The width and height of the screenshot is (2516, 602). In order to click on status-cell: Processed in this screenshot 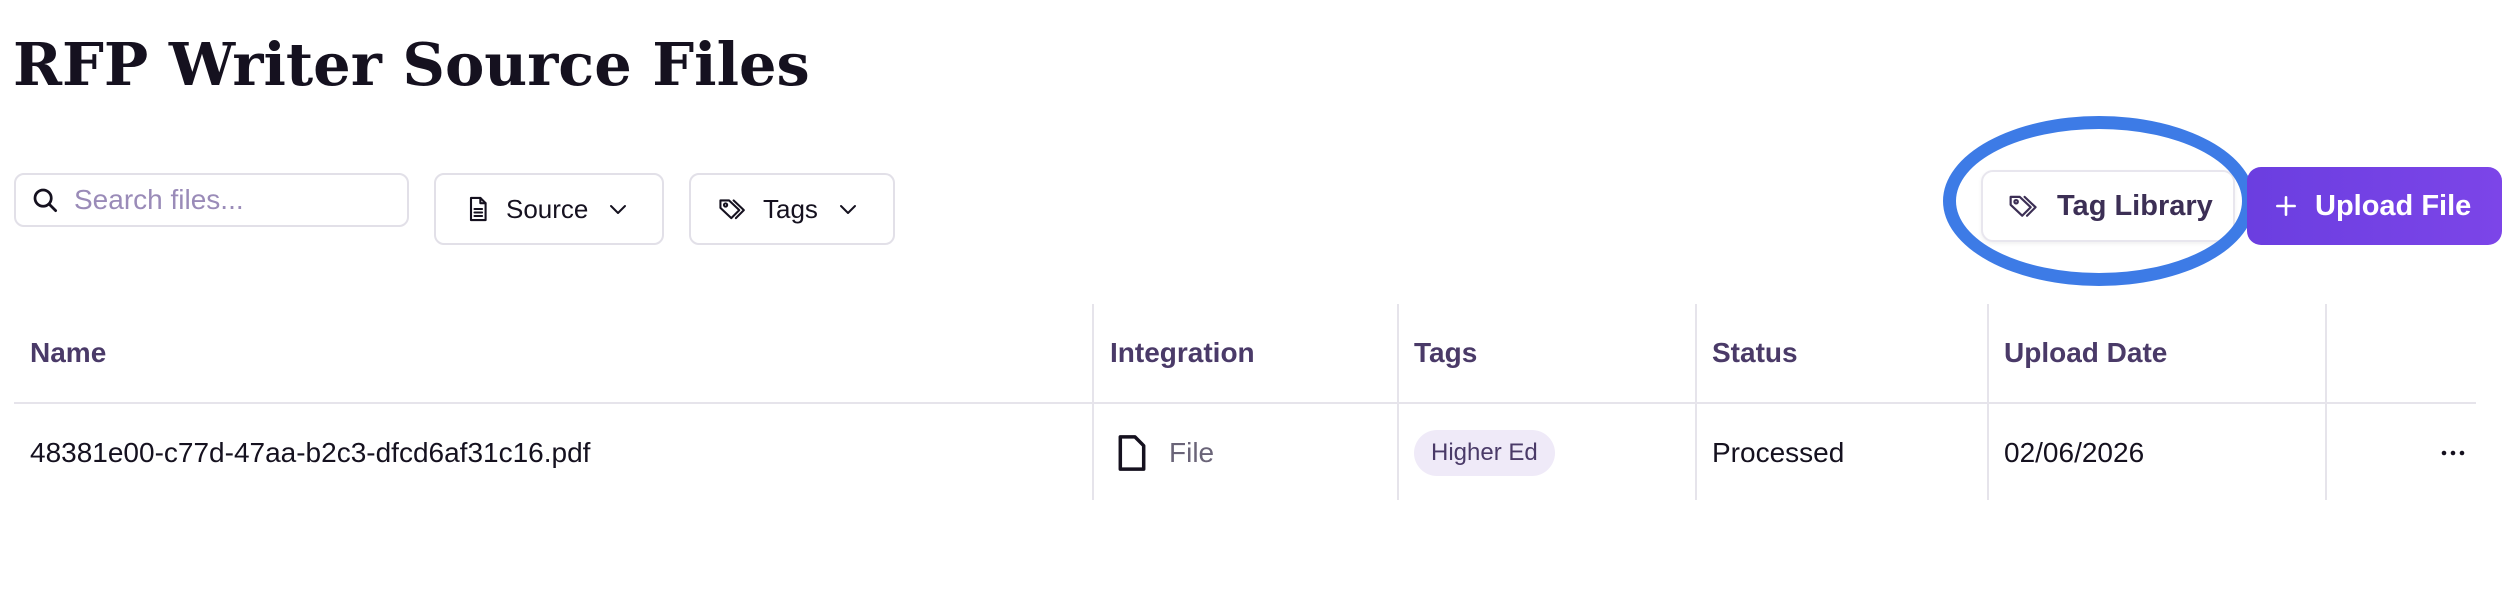, I will do `click(1778, 452)`.